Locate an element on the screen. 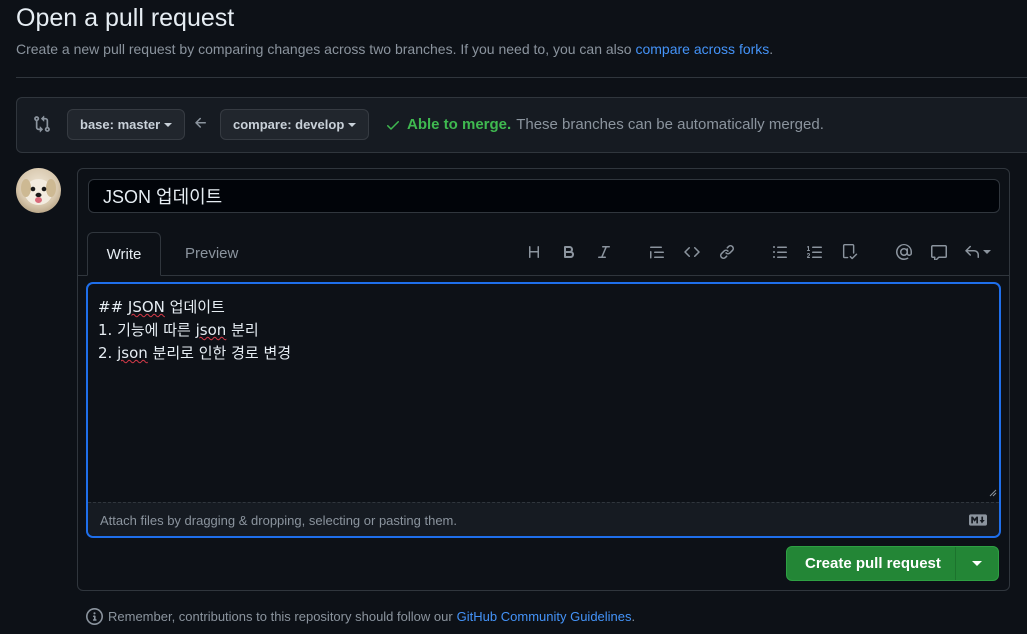  base-branch-select: base: master is located at coordinates (126, 124).